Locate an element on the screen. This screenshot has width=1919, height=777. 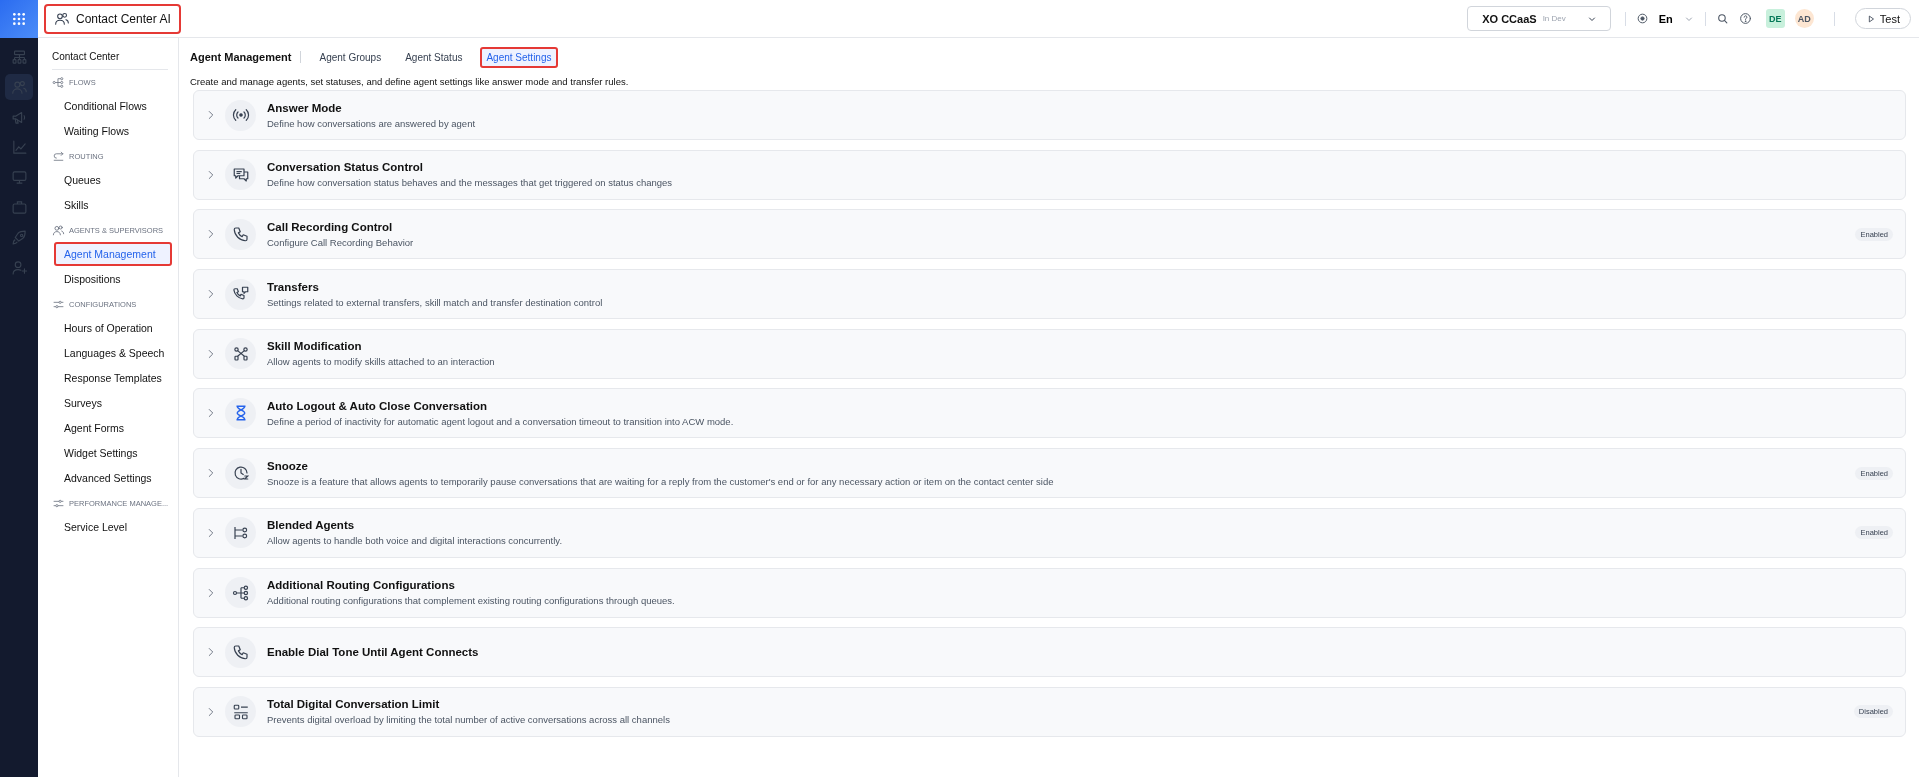
setting-card is located at coordinates (1049, 473).